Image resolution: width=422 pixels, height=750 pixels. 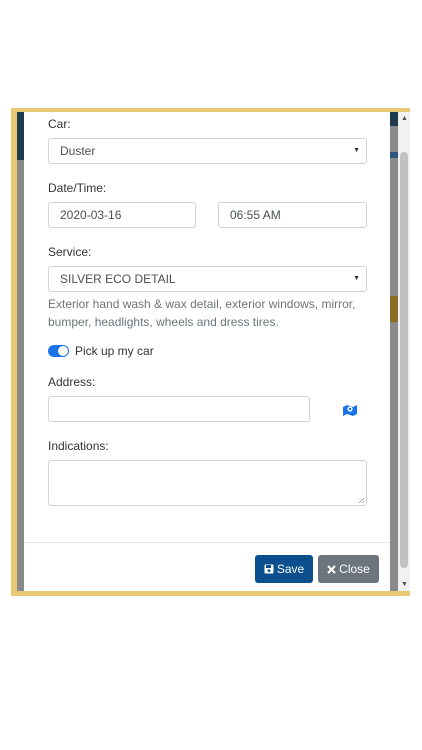 What do you see at coordinates (404, 118) in the screenshot?
I see `scroll-up-icon: ▲` at bounding box center [404, 118].